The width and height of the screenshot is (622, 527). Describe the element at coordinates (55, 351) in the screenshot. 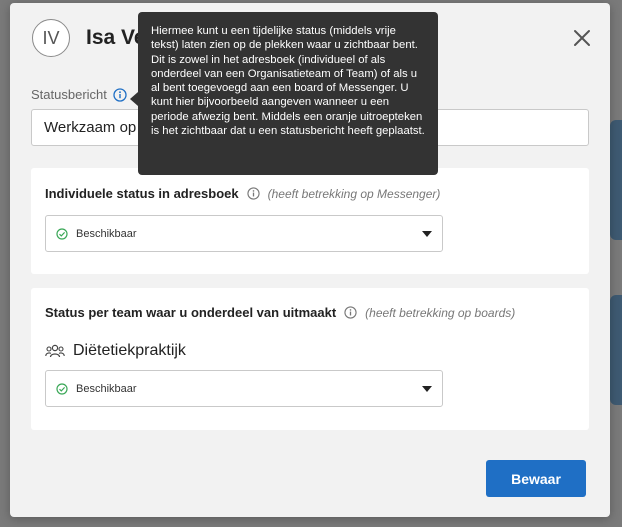

I see `team-icon` at that location.